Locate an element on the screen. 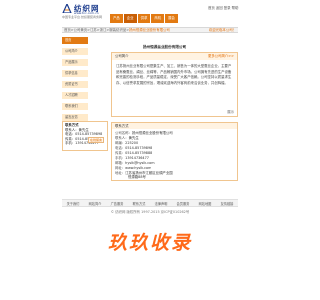 Image resolution: width=320 pixels, height=300 pixels. detail-row: 公司名称：扬州恒源丝业股份有限公司 is located at coordinates (144, 133).